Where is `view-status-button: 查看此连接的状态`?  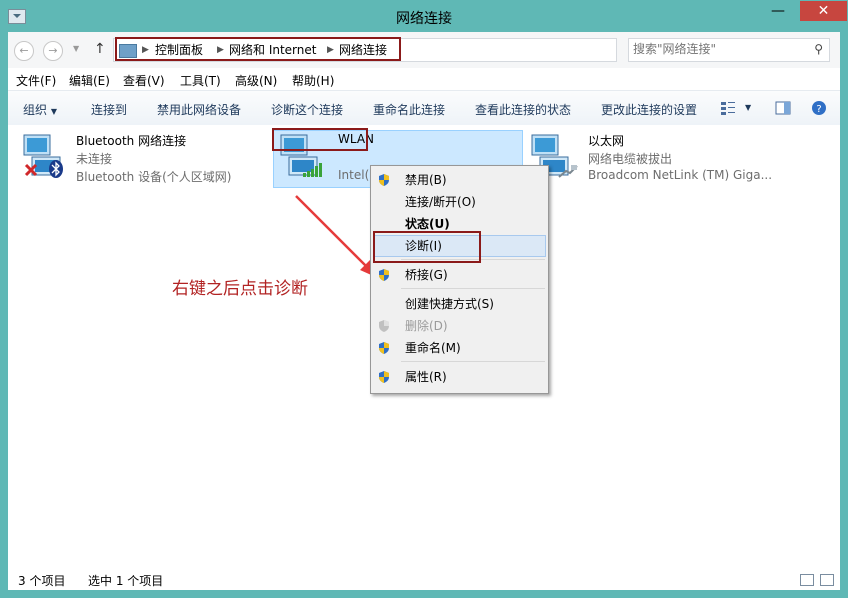
view-status-button: 查看此连接的状态 is located at coordinates (523, 109).